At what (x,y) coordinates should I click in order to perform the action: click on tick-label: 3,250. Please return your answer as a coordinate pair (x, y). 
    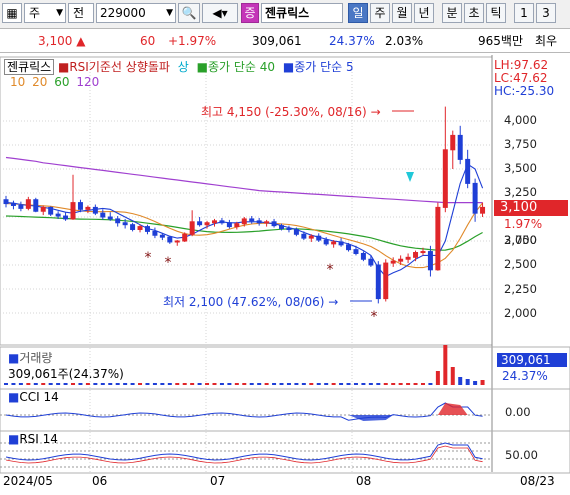
    Looking at the image, I should click on (520, 192).